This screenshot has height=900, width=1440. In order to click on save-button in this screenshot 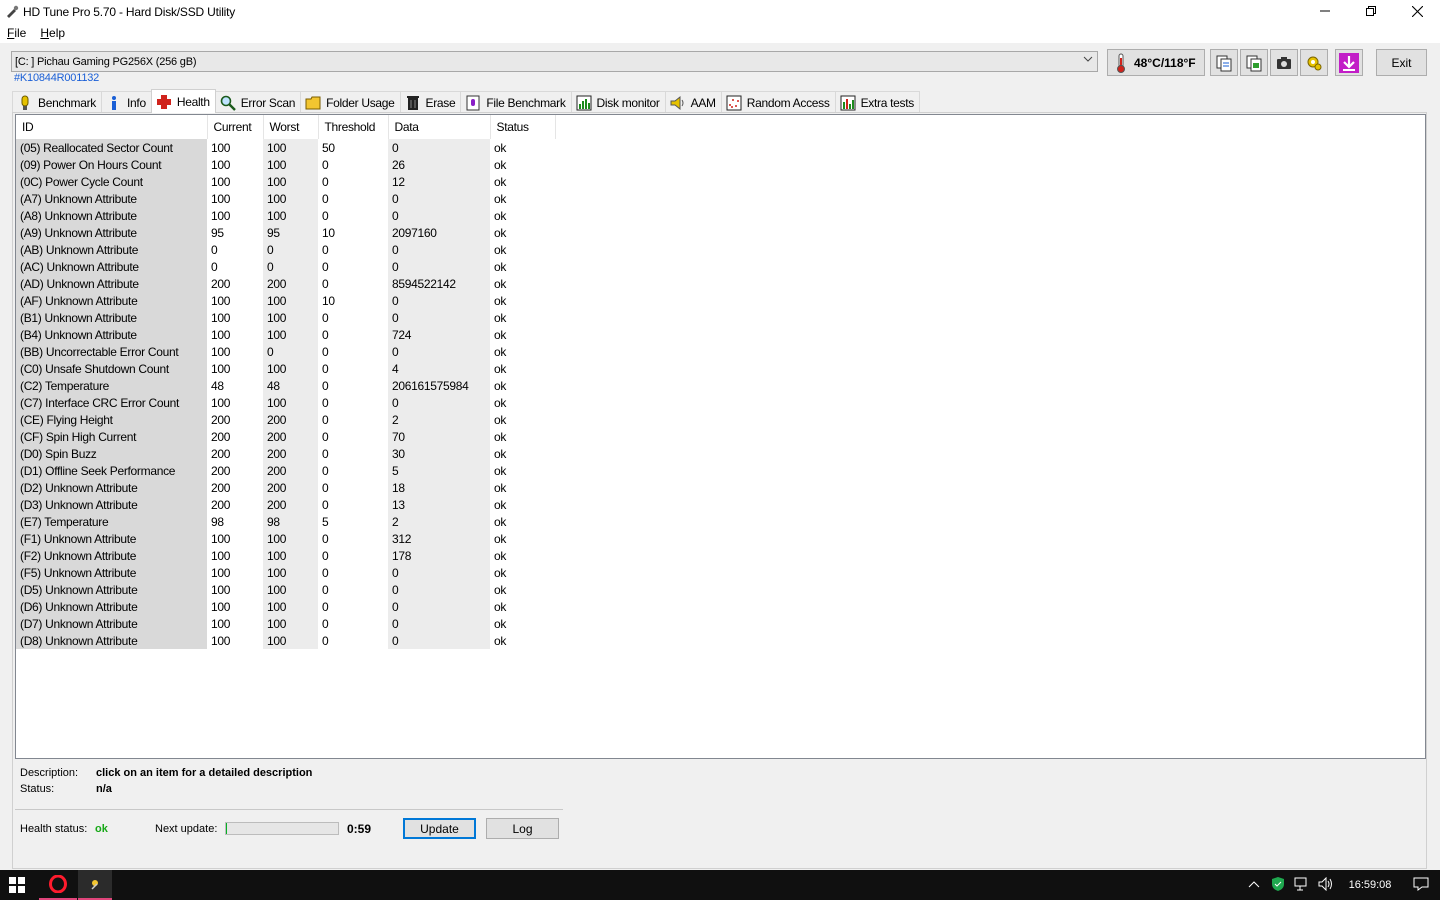, I will do `click(1349, 62)`.